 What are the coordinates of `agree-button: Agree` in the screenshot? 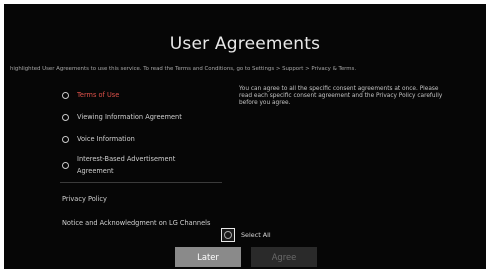 It's located at (284, 257).